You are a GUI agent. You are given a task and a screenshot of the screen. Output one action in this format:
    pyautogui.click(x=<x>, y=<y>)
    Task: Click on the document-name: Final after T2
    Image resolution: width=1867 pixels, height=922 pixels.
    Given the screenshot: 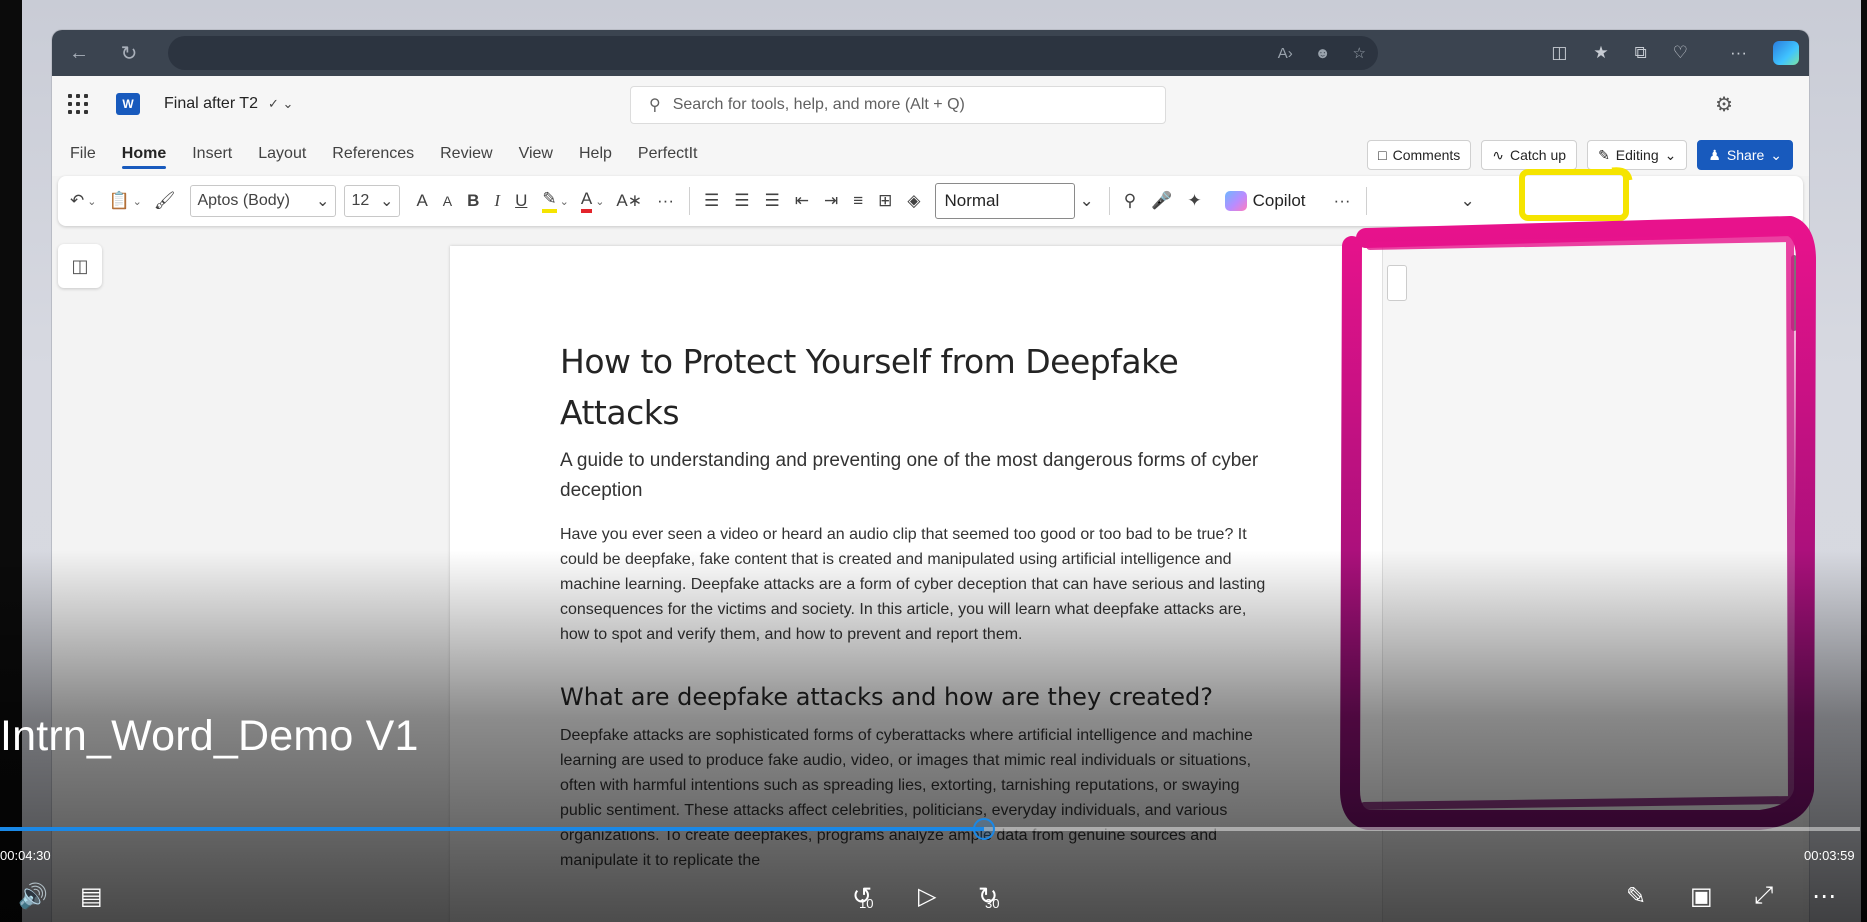 What is the action you would take?
    pyautogui.click(x=211, y=104)
    